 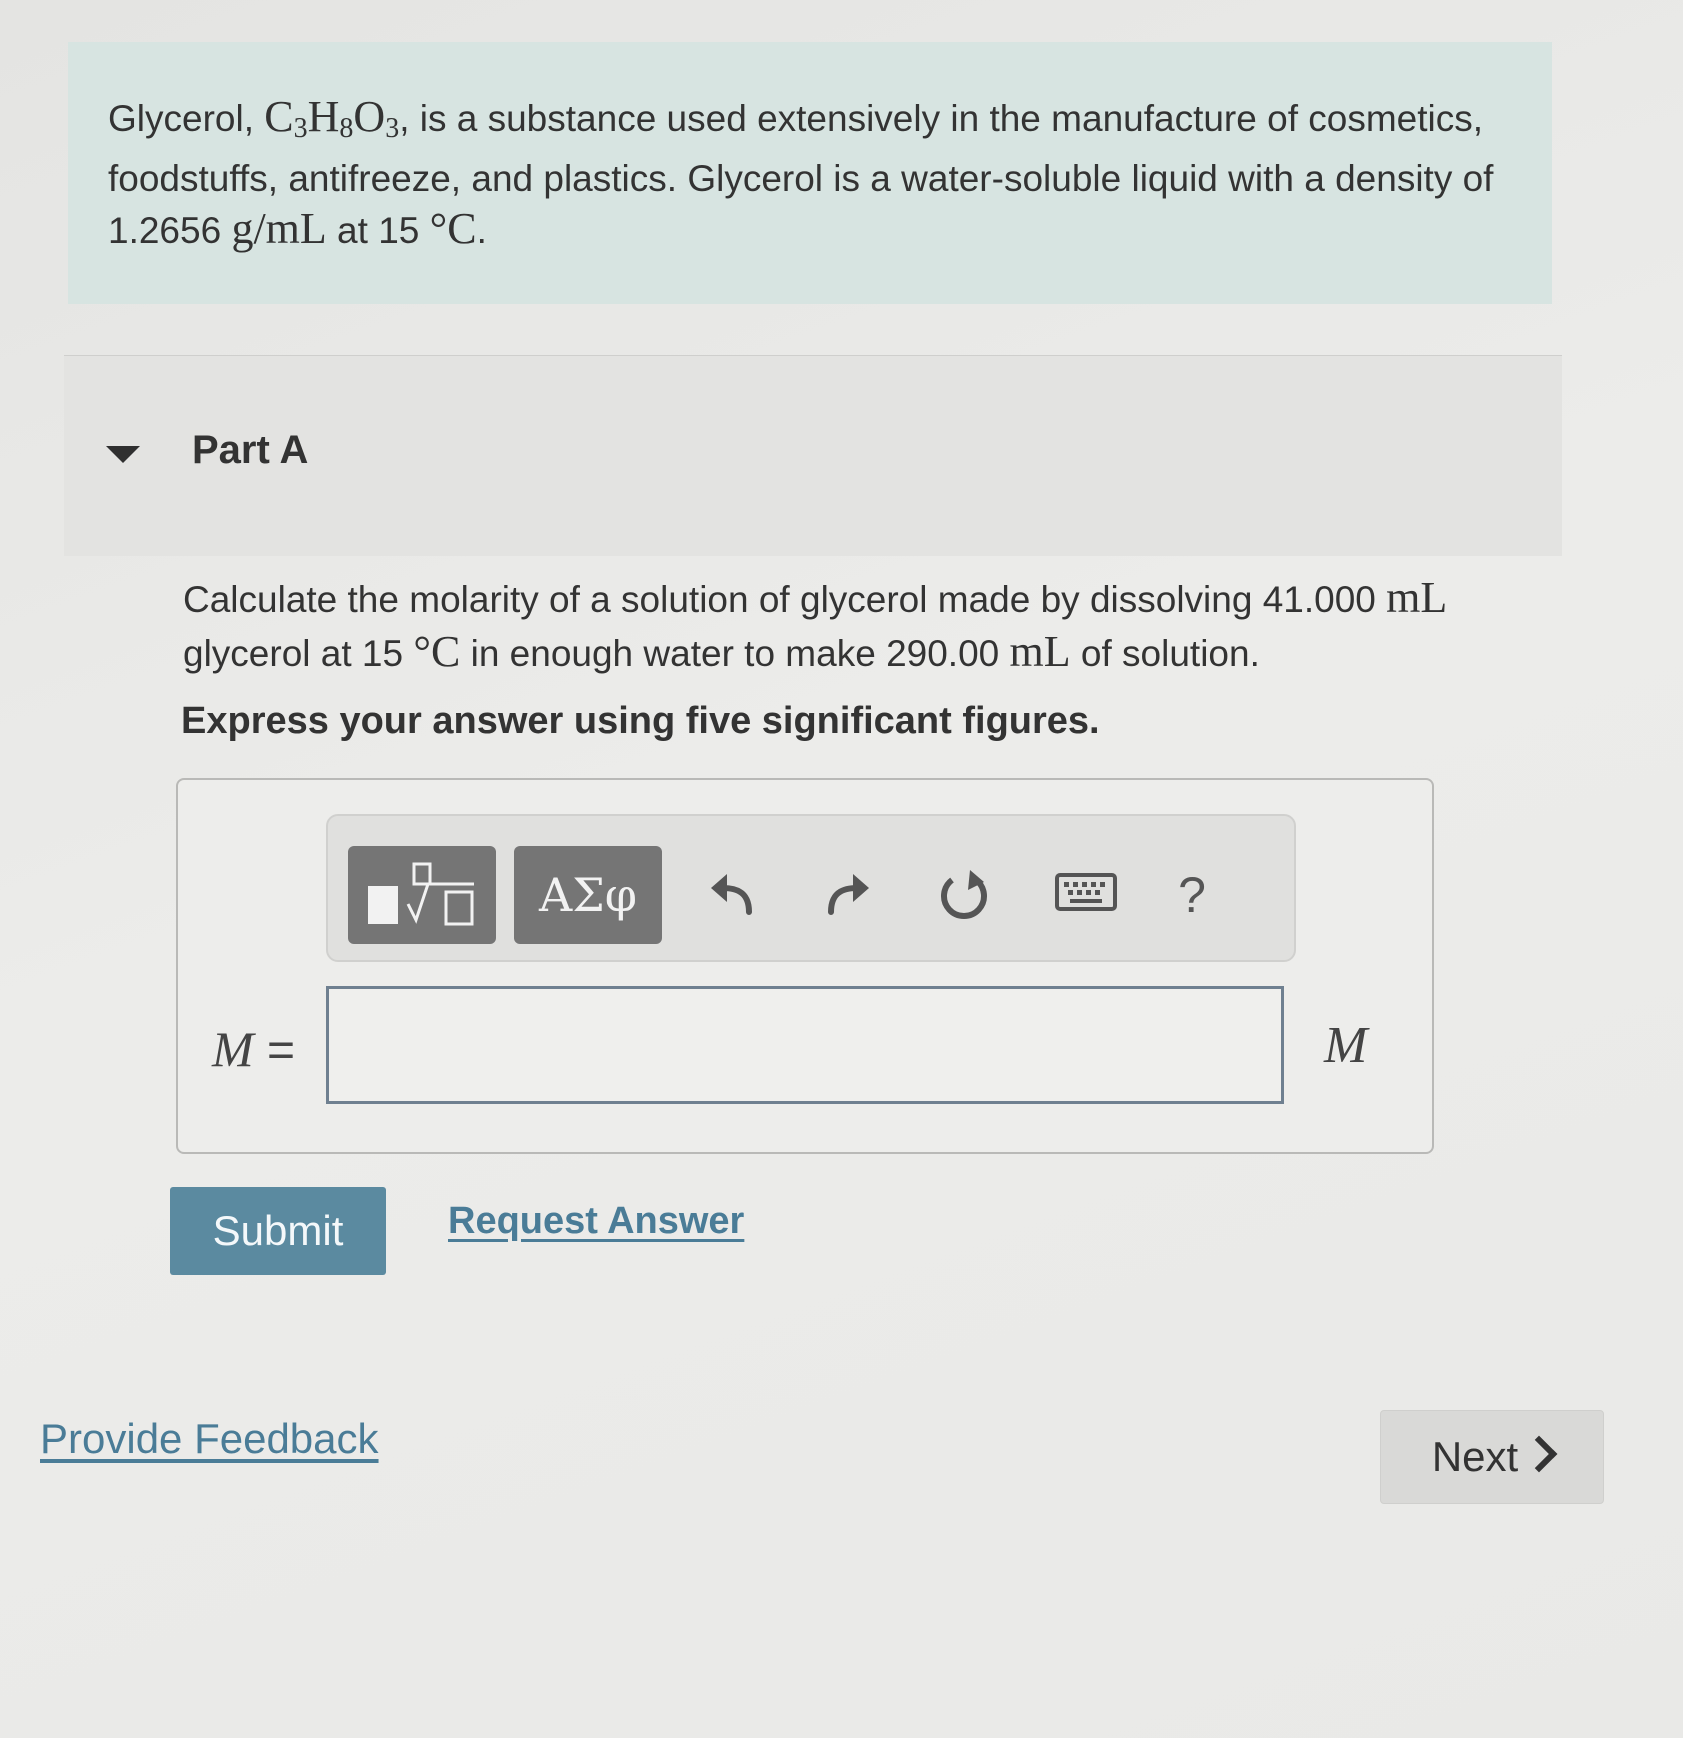 I want to click on collapse-caret-icon, so click(x=123, y=454).